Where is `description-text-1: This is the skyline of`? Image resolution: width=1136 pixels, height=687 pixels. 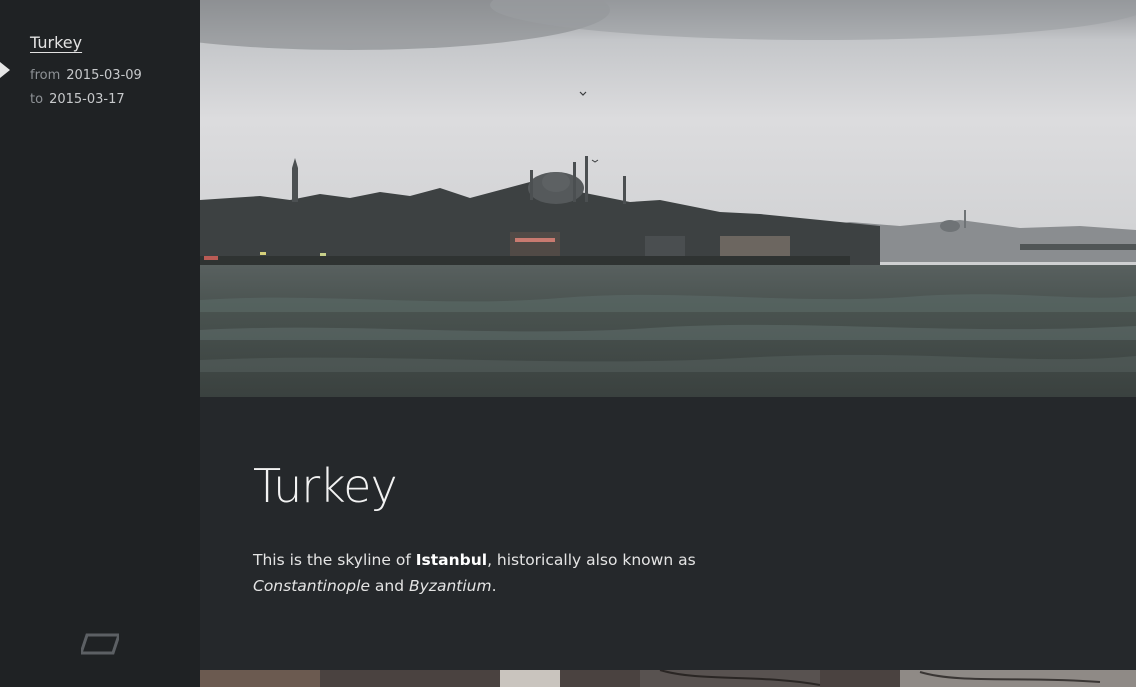 description-text-1: This is the skyline of is located at coordinates (334, 560).